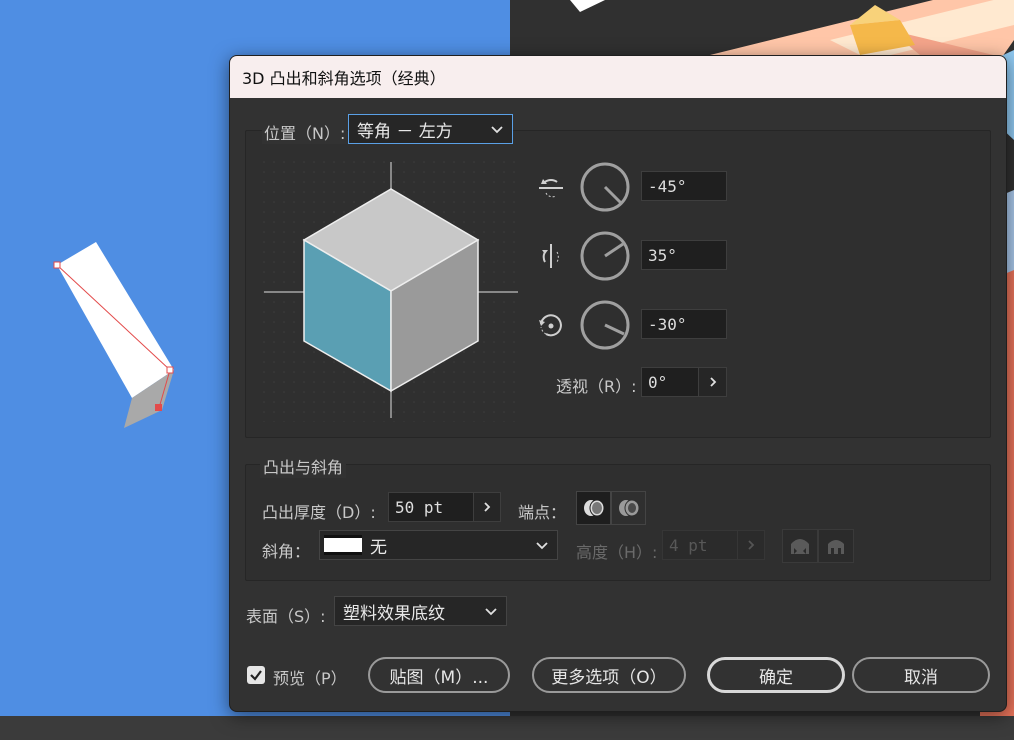 This screenshot has height=740, width=1014. I want to click on perspective-label: 透视（R）:, so click(596, 386).